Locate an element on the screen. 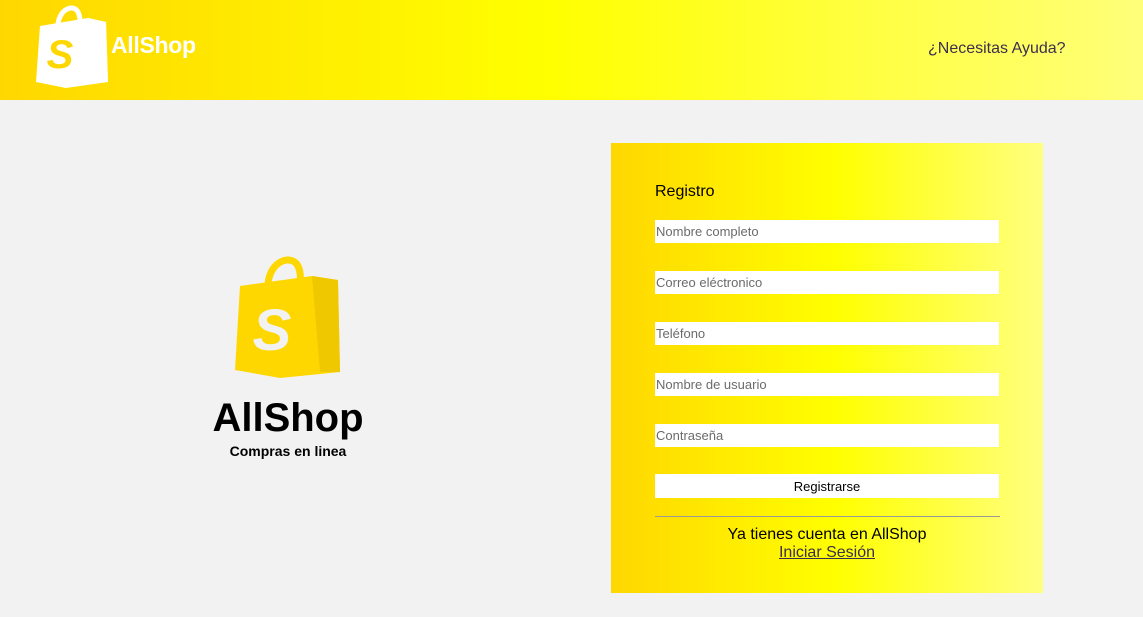  hero-title: AllShop is located at coordinates (288, 418).